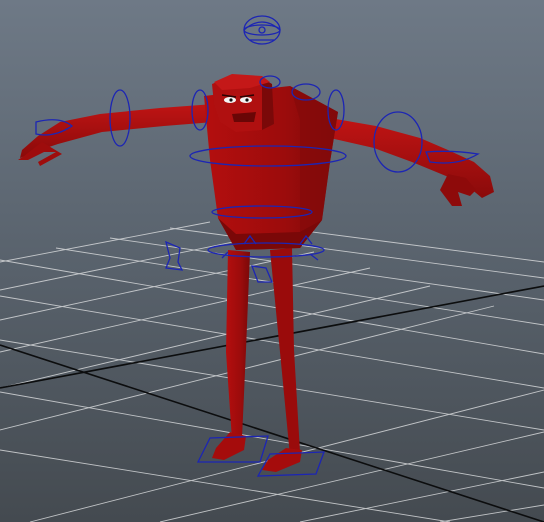 Image resolution: width=544 pixels, height=522 pixels. Describe the element at coordinates (238, 345) in the screenshot. I see `left-leg` at that location.